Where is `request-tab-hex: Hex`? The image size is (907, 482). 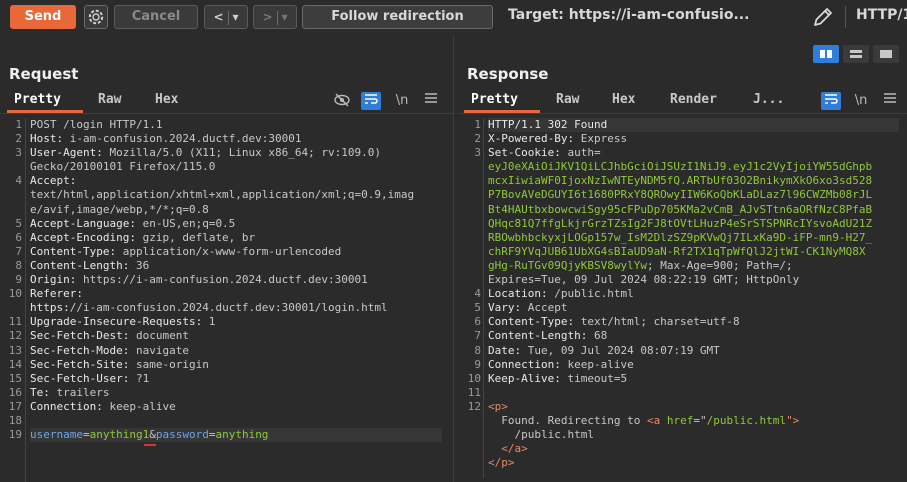 request-tab-hex: Hex is located at coordinates (166, 99).